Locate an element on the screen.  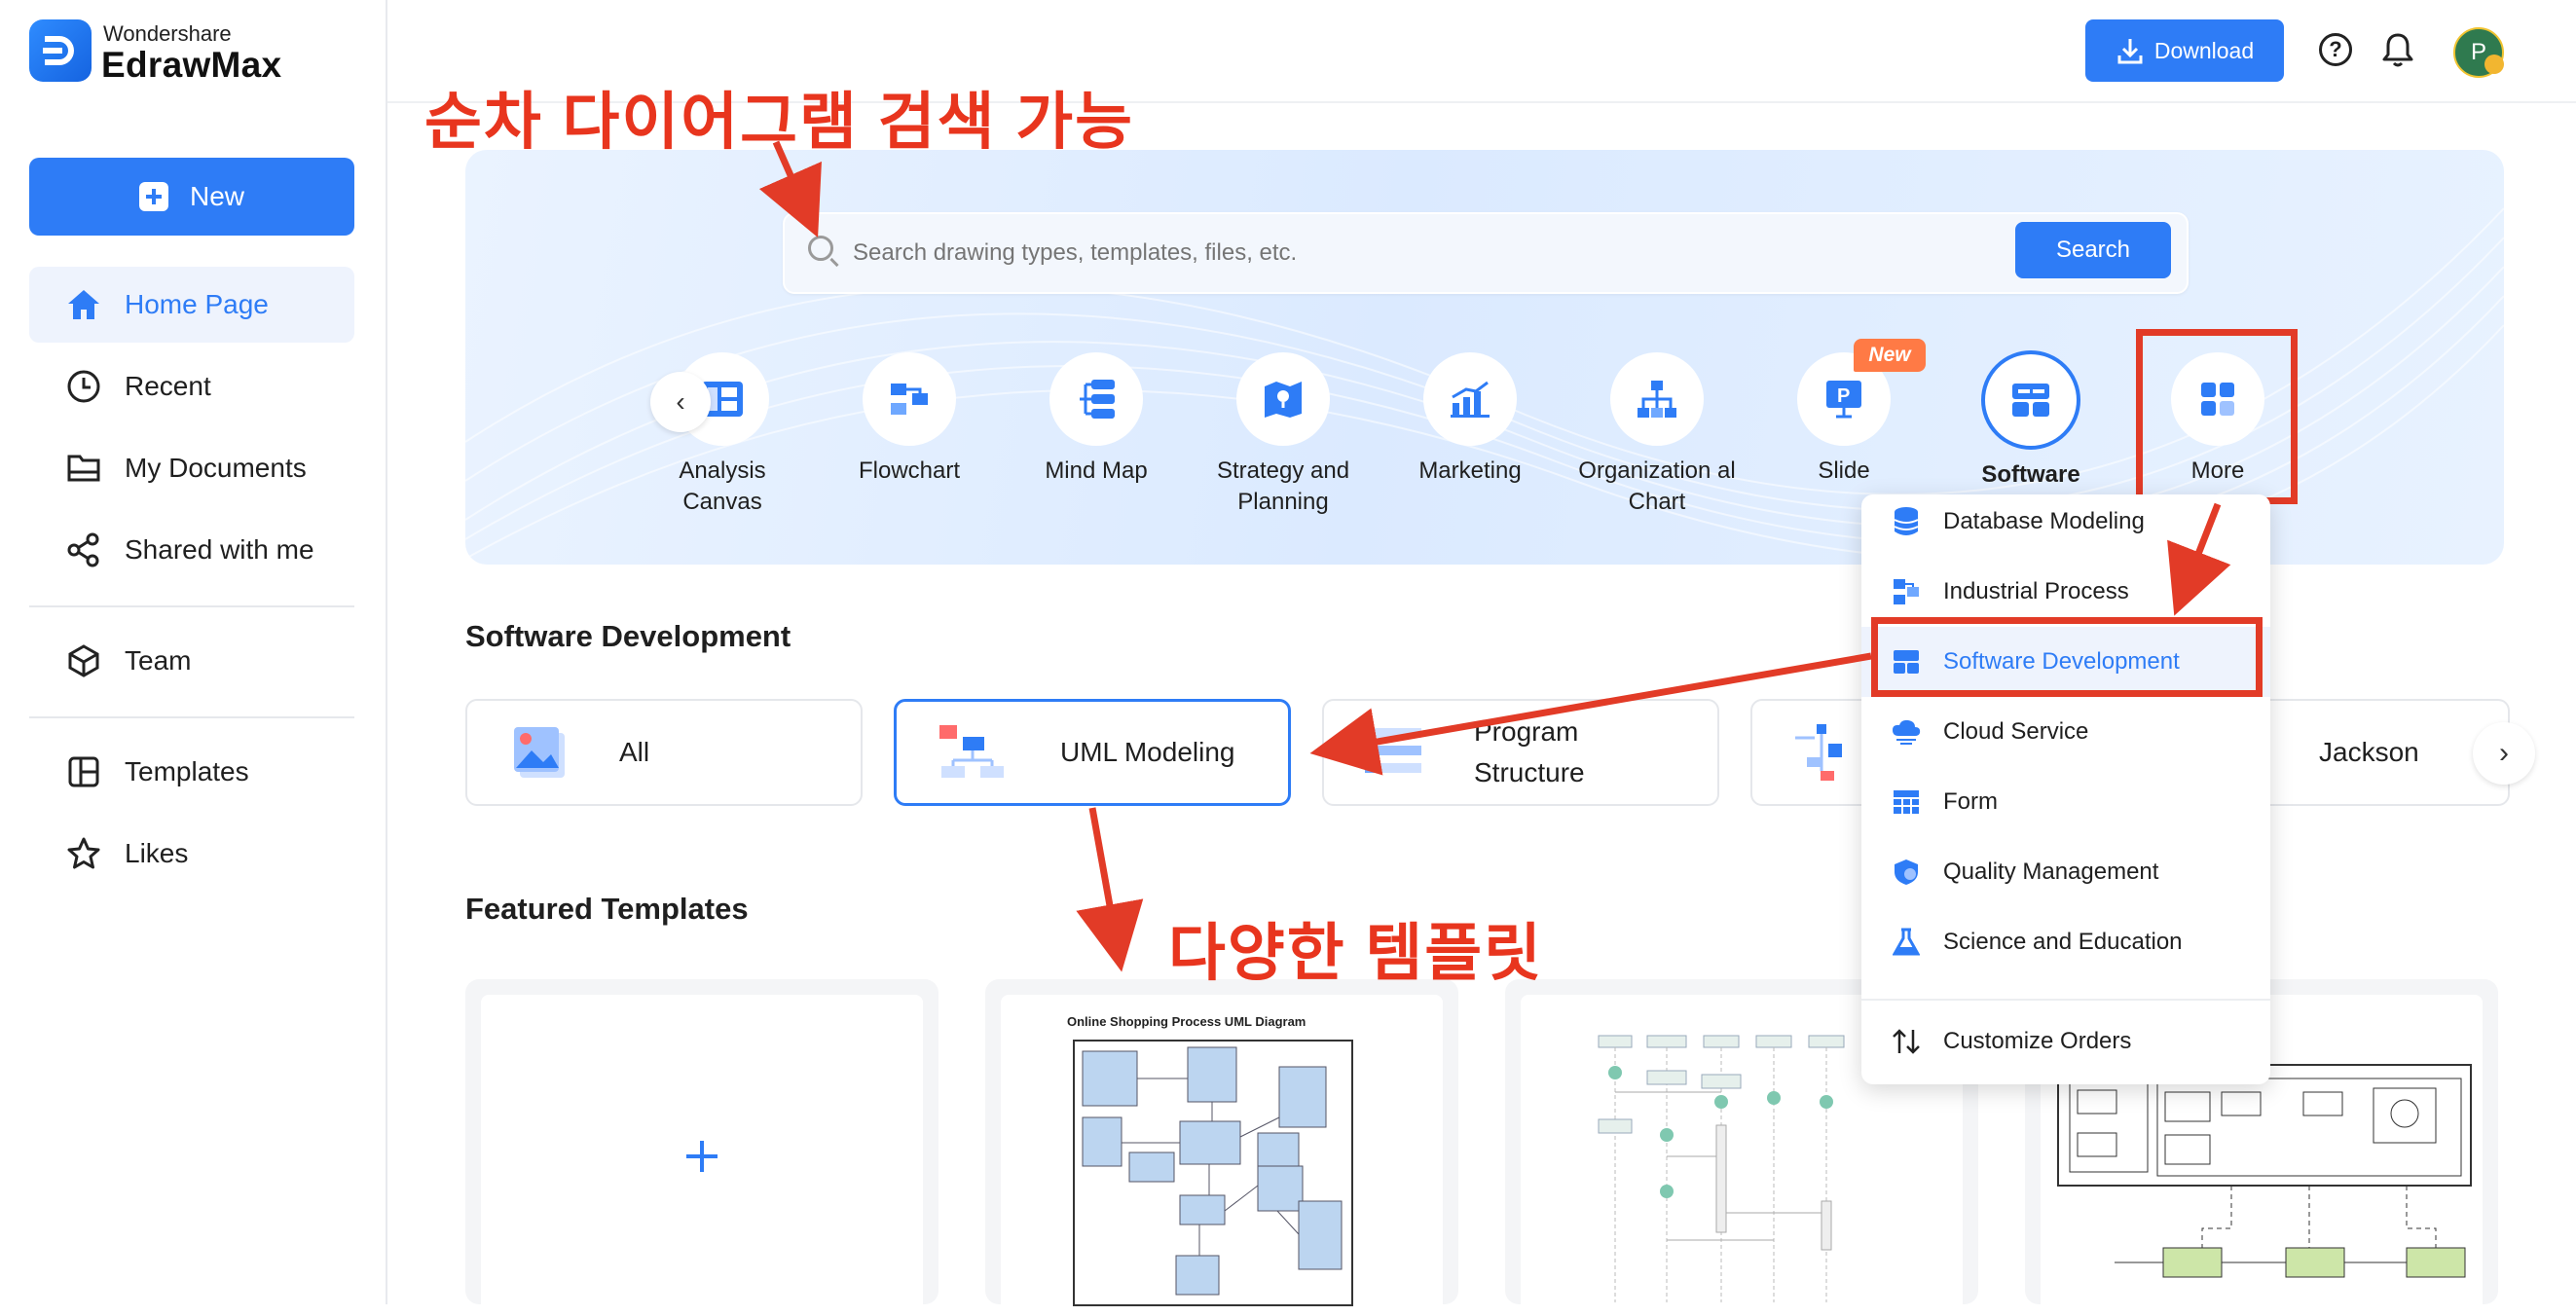
sidebar-item-label: Team is located at coordinates (158, 660).